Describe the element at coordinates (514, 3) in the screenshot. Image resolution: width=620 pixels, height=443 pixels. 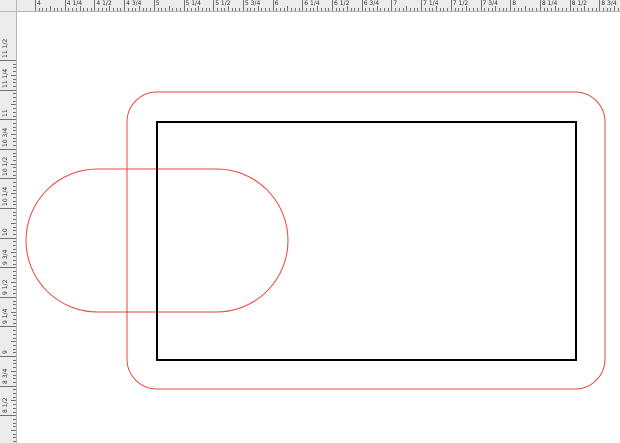
I see `ruler-label: 8` at that location.